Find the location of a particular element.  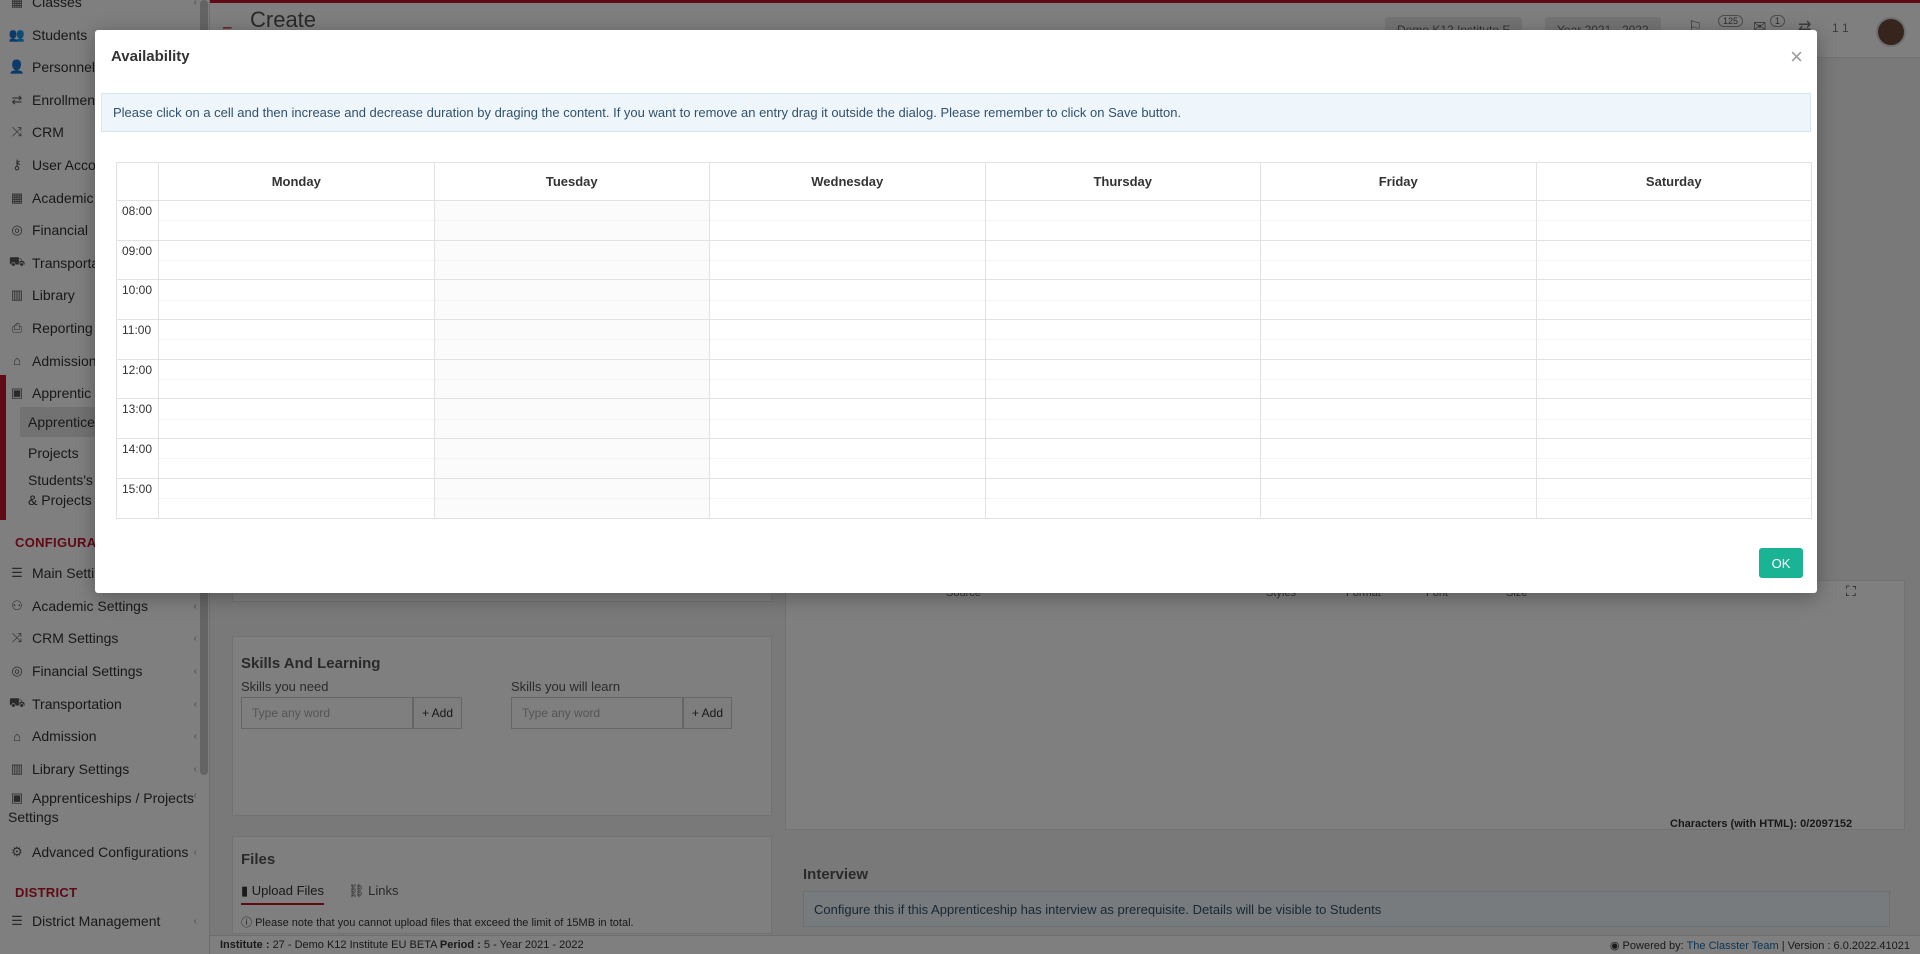

time-label: 15:00 is located at coordinates (137, 498).